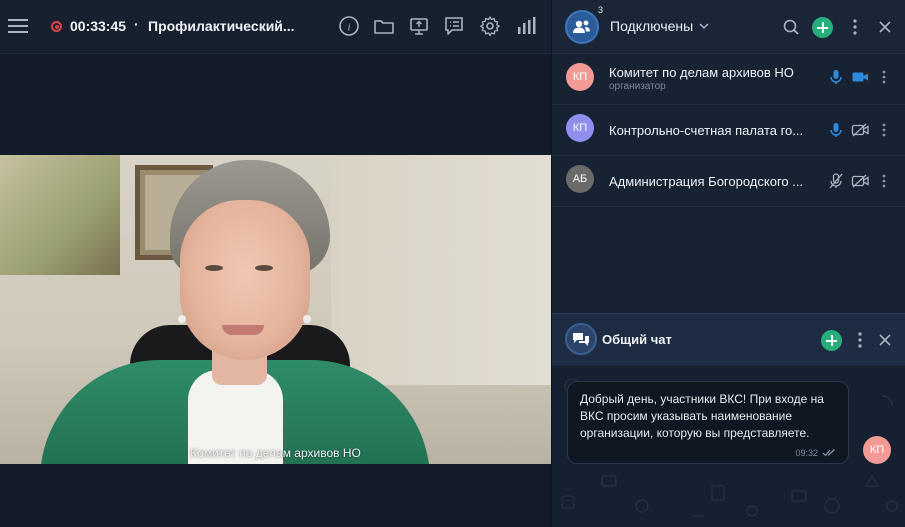  I want to click on screen-share-icon, so click(419, 26).